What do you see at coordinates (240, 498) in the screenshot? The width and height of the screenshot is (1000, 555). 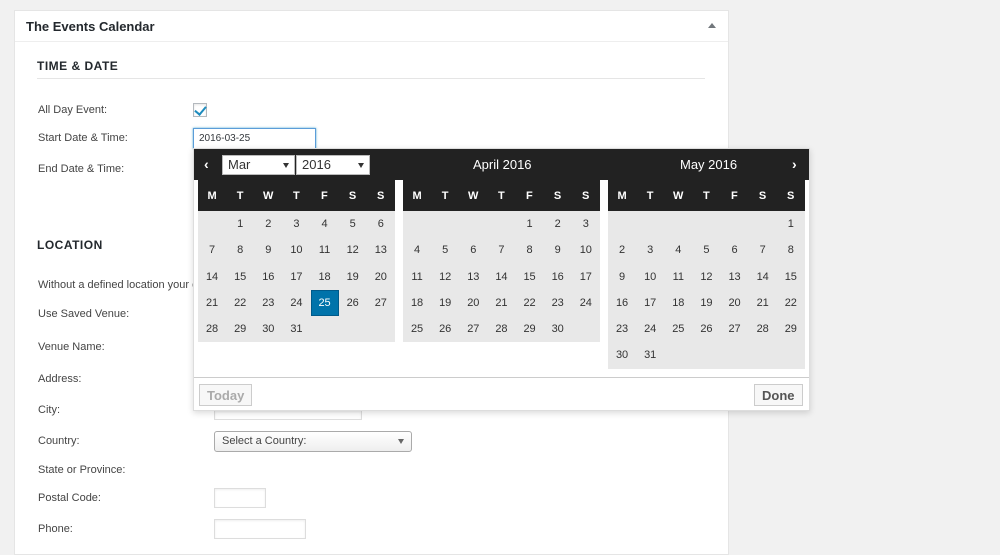 I see `postal-code-input` at bounding box center [240, 498].